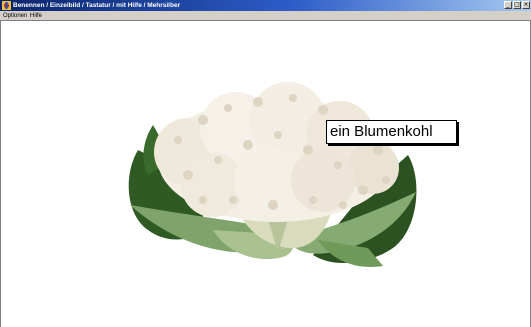 The image size is (531, 327). Describe the element at coordinates (36, 16) in the screenshot. I see `menu-hilfe: Hilfe` at that location.